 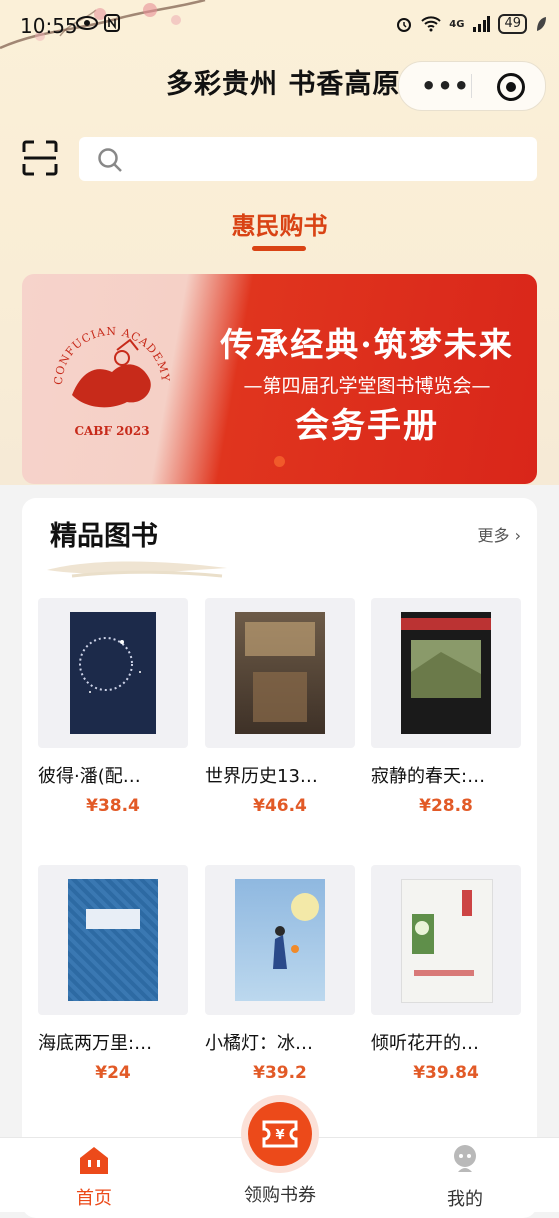 I want to click on history-illustration, so click(x=280, y=672).